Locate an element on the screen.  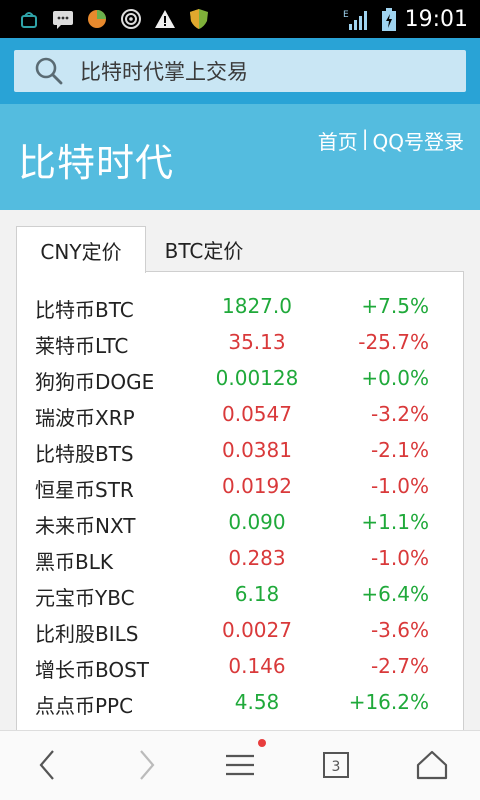
table-row: 比特币BTC 1827.0 +7.5% is located at coordinates (240, 306).